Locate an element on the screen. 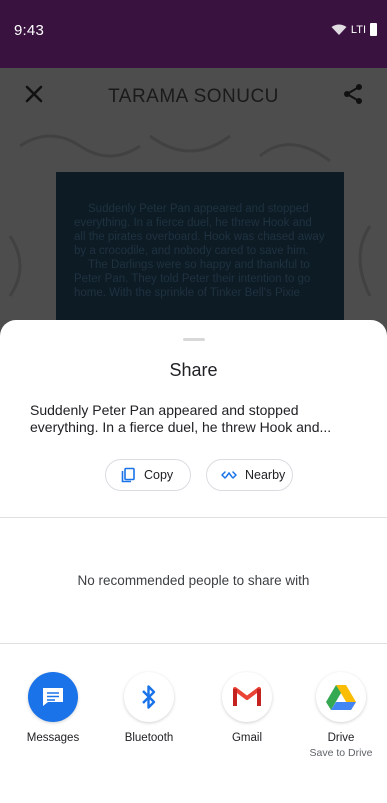 This screenshot has width=387, height=803. google-drive-icon is located at coordinates (341, 697).